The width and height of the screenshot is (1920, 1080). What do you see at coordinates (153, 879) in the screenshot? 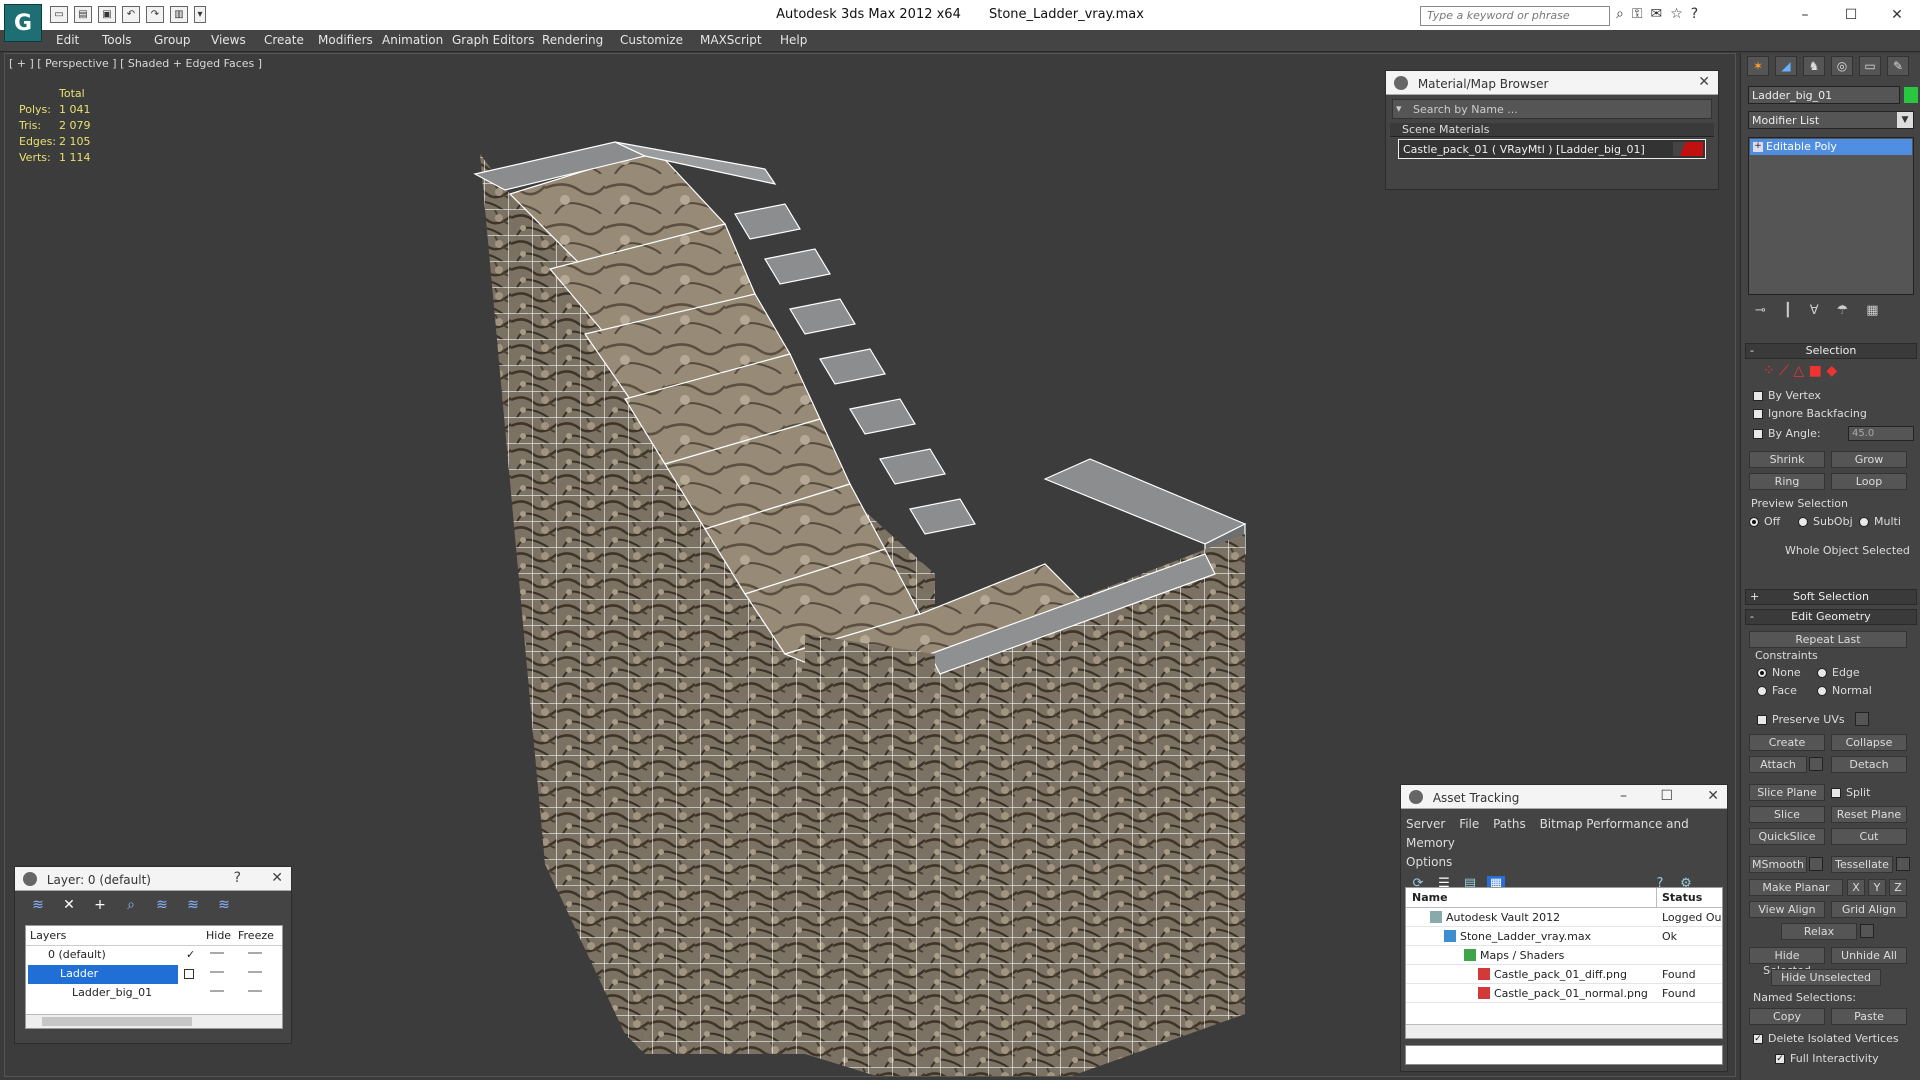
I see `layer-panel-titlebar: Layer: 0 (default) ? ✕` at bounding box center [153, 879].